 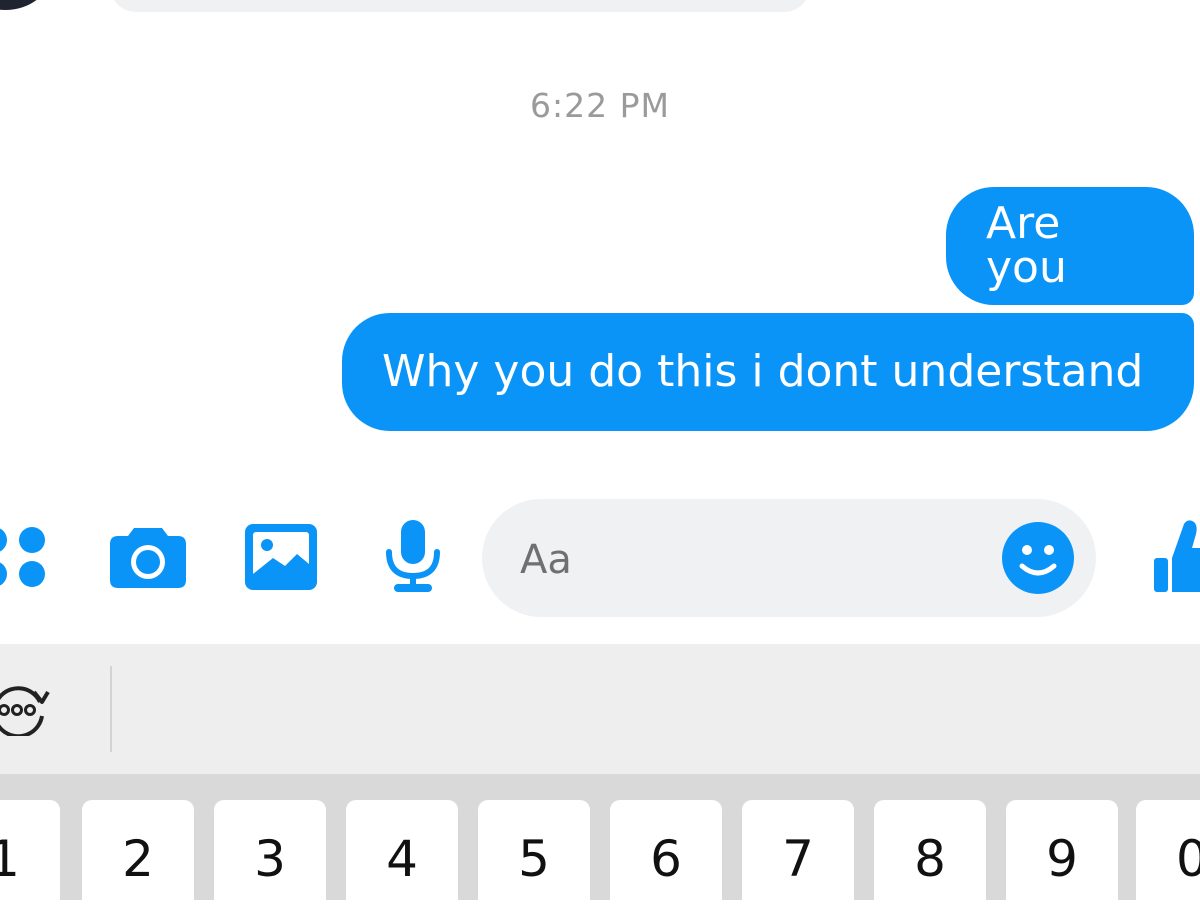 I want to click on keyboard-number-row: 1 2 3 4 5 6 7 8 9 0, so click(x=600, y=842).